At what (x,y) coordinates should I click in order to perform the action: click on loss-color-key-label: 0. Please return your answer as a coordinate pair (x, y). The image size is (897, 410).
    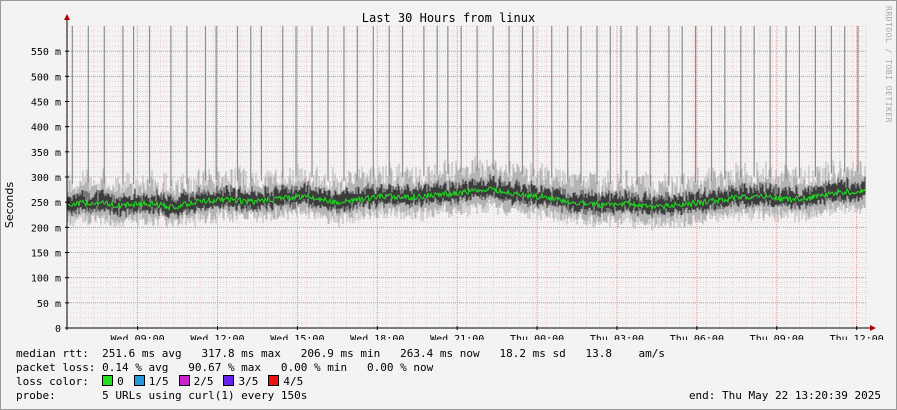
    Looking at the image, I should click on (120, 381).